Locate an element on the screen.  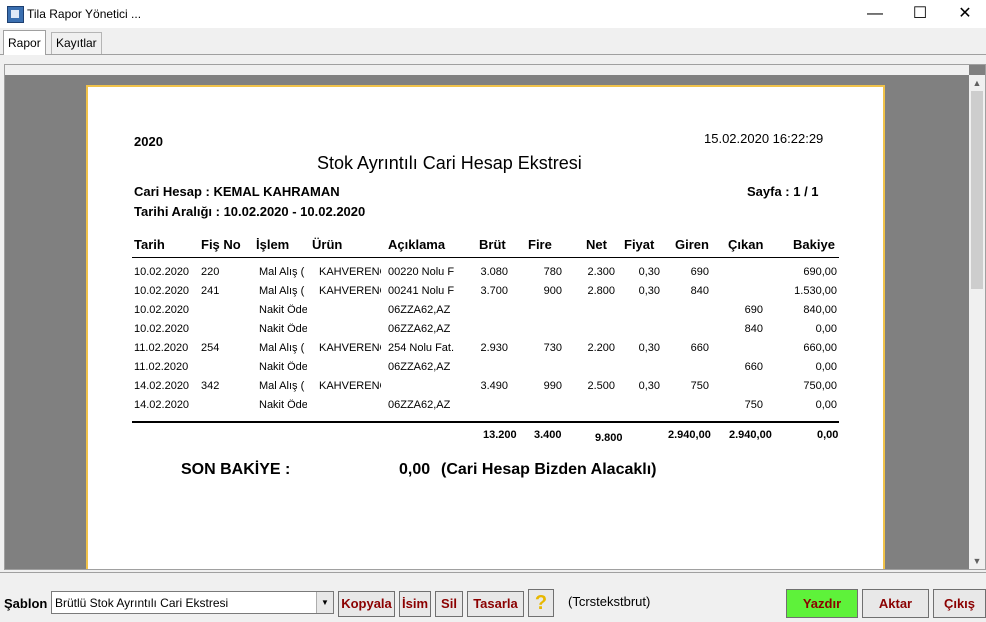
tab-kayitlar: Kayıtlar is located at coordinates (76, 43).